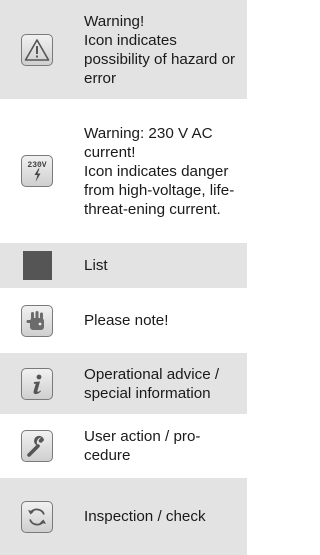 This screenshot has height=555, width=320. I want to click on hand-note-icon, so click(37, 320).